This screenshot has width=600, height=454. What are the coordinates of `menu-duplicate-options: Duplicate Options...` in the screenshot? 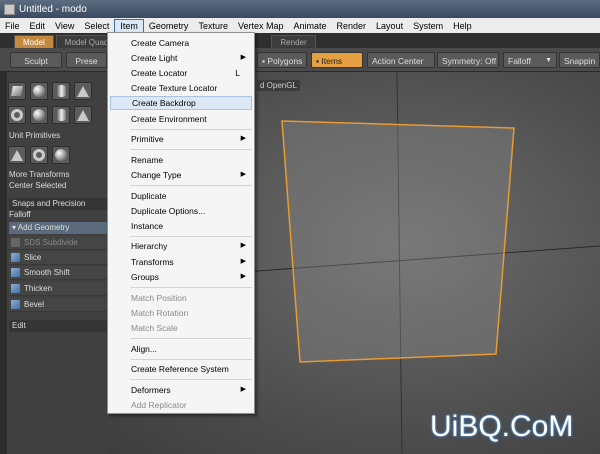 It's located at (181, 211).